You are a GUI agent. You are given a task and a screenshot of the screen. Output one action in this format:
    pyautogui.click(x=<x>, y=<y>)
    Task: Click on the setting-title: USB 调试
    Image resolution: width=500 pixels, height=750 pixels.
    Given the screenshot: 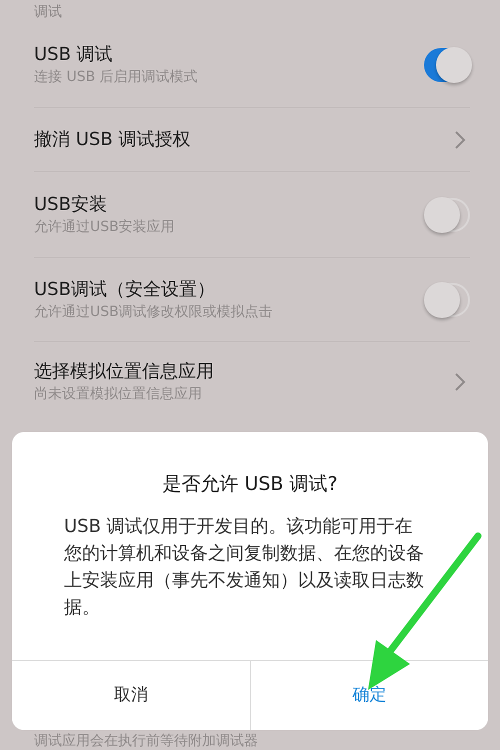 What is the action you would take?
    pyautogui.click(x=74, y=54)
    